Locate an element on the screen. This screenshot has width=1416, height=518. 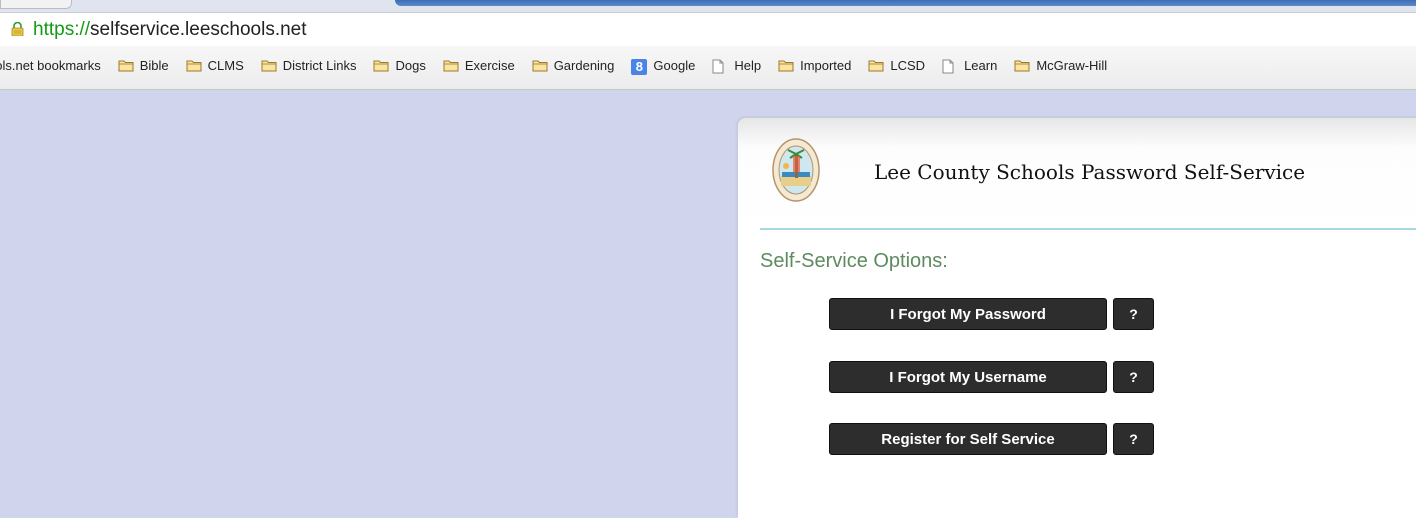
bookmark-label: ools.net bookmarks is located at coordinates (50, 65).